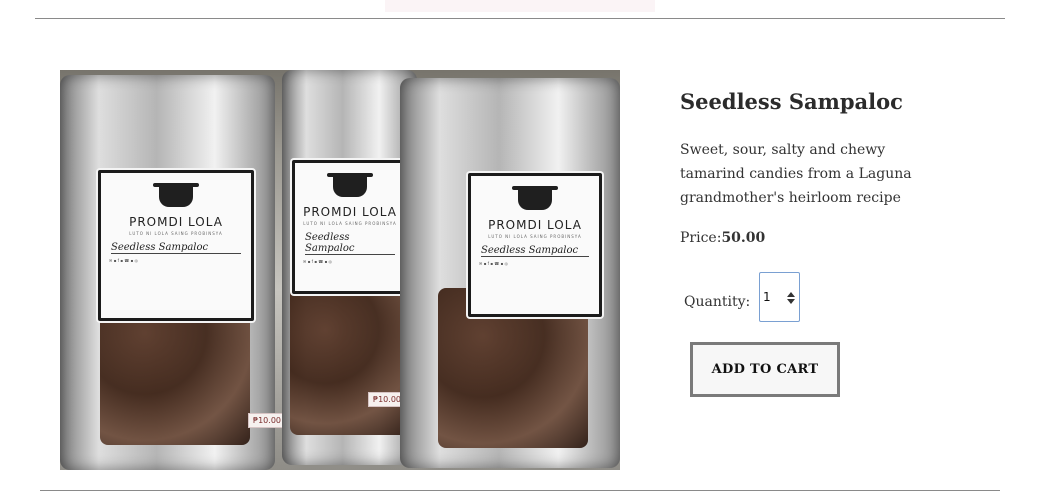 The image size is (1041, 502). Describe the element at coordinates (520, 18) in the screenshot. I see `top-divider` at that location.